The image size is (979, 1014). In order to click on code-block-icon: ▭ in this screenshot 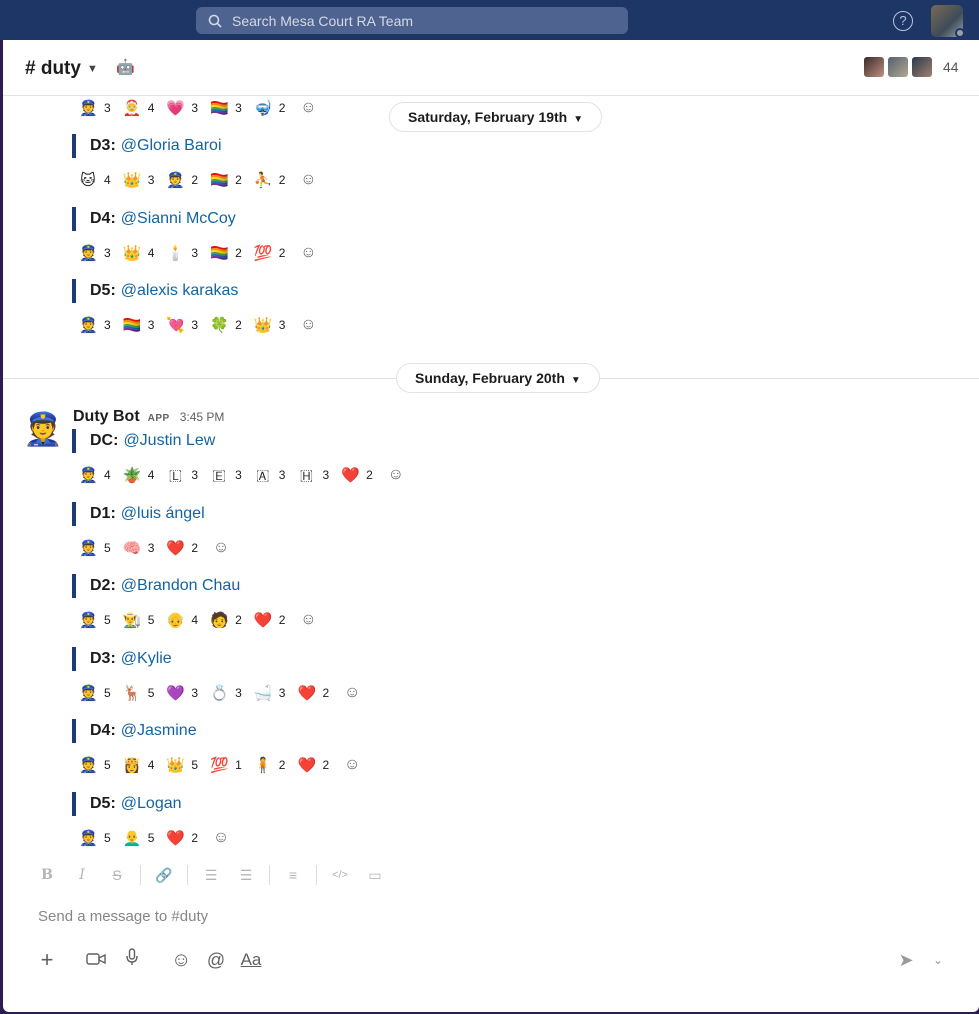, I will do `click(375, 875)`.